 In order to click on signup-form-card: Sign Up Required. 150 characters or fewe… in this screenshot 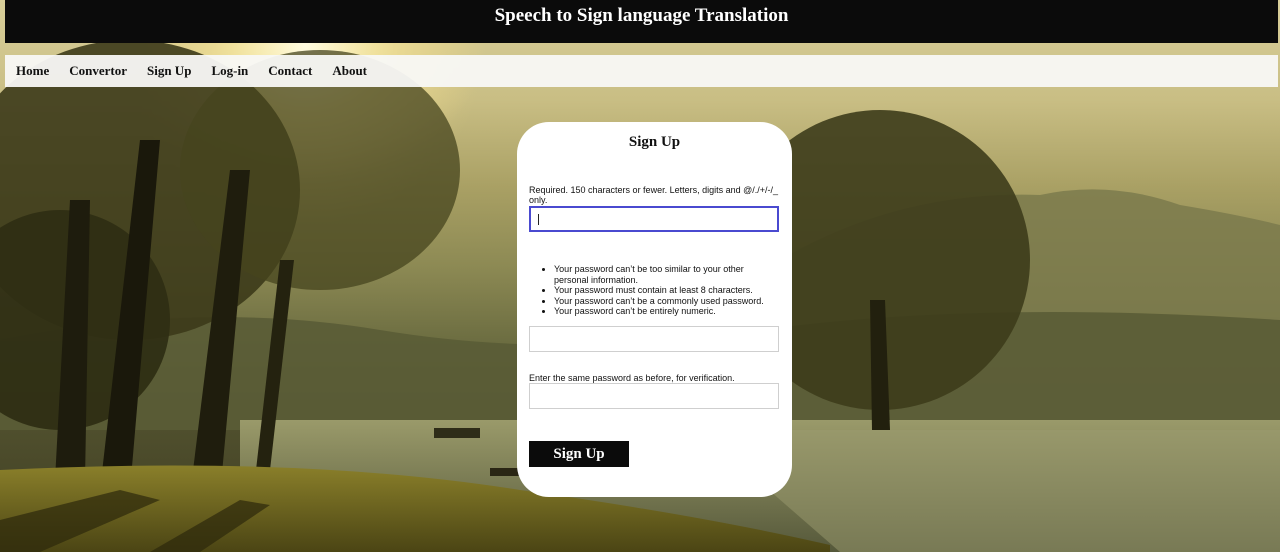, I will do `click(654, 309)`.